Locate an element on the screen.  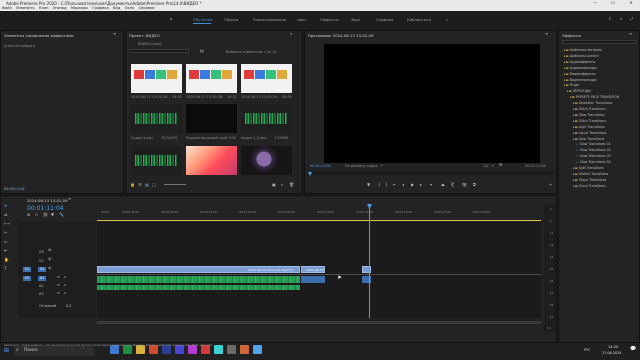
new-bin-icon: ▤ is located at coordinates (202, 50).